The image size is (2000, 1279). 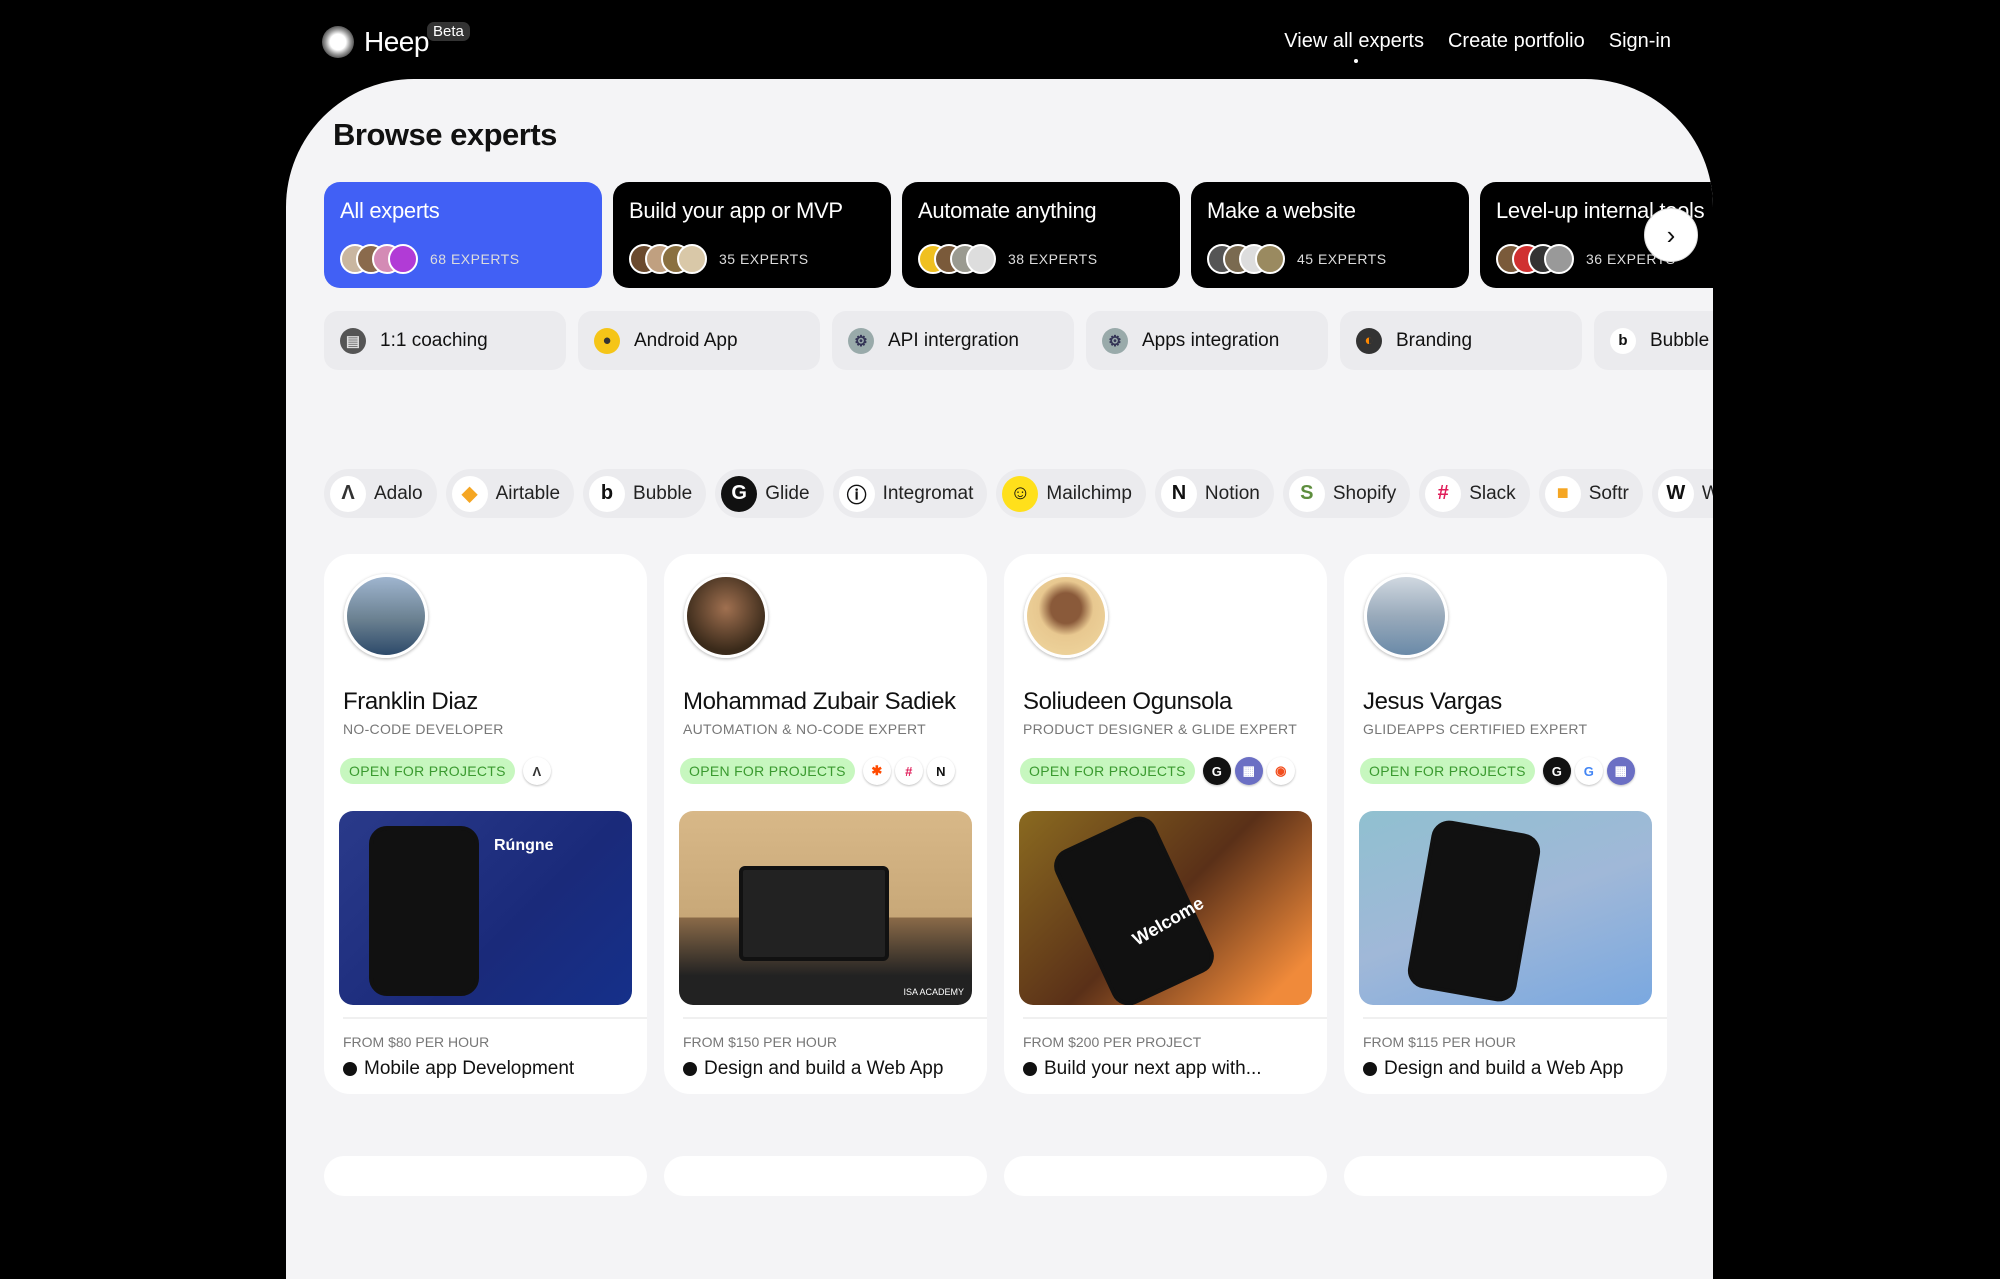 What do you see at coordinates (1281, 210) in the screenshot?
I see `category-label: Make a website` at bounding box center [1281, 210].